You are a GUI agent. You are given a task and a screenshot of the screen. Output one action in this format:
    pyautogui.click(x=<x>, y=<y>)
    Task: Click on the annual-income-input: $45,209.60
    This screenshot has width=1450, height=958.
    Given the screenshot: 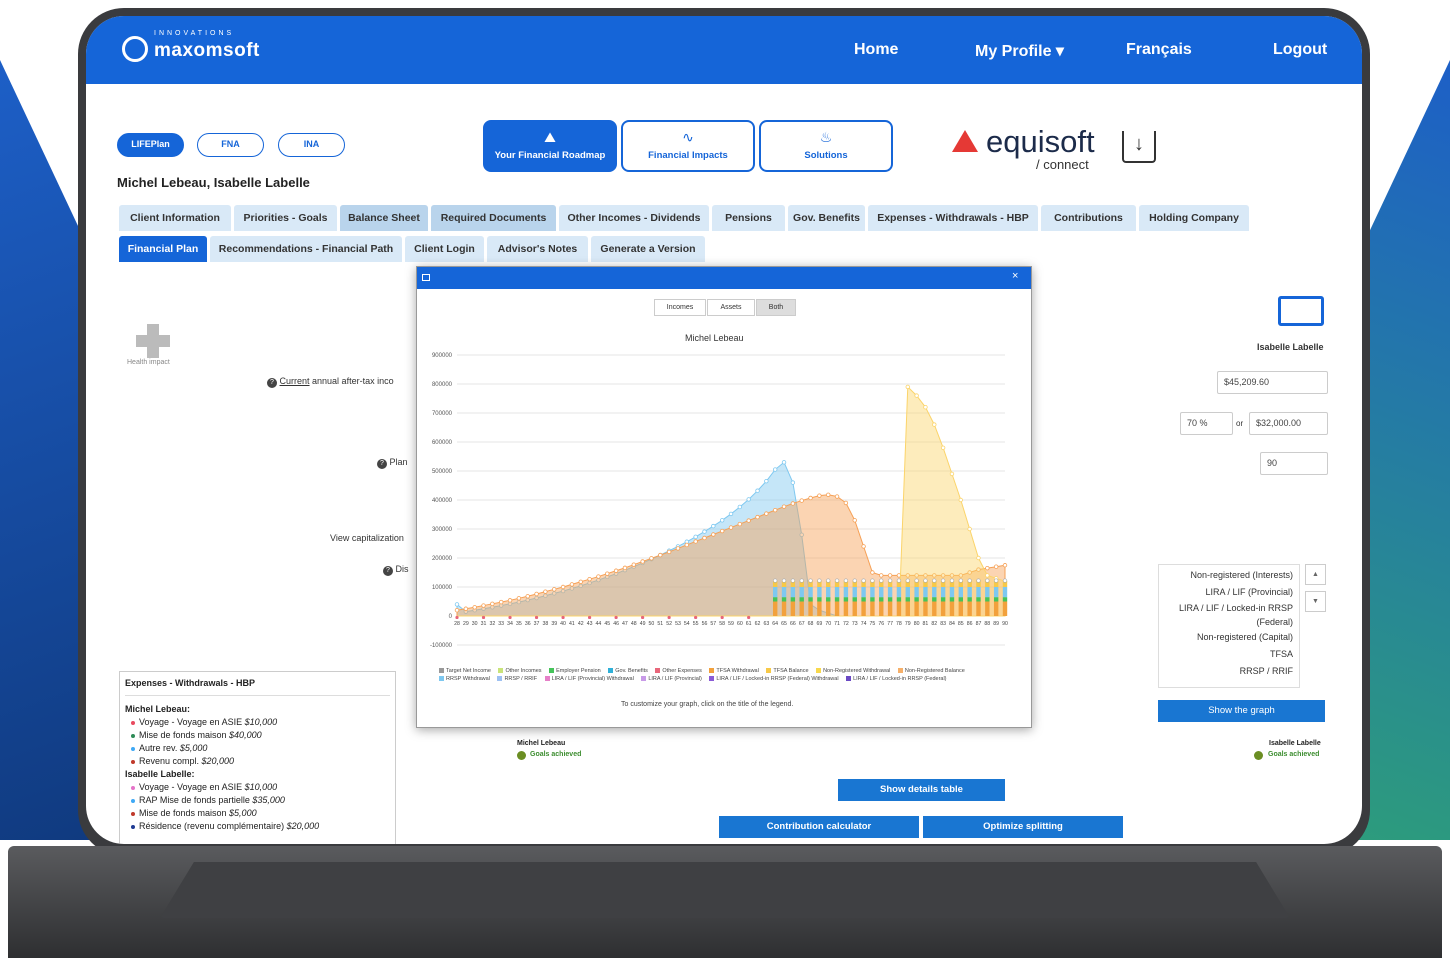 What is the action you would take?
    pyautogui.click(x=1272, y=382)
    